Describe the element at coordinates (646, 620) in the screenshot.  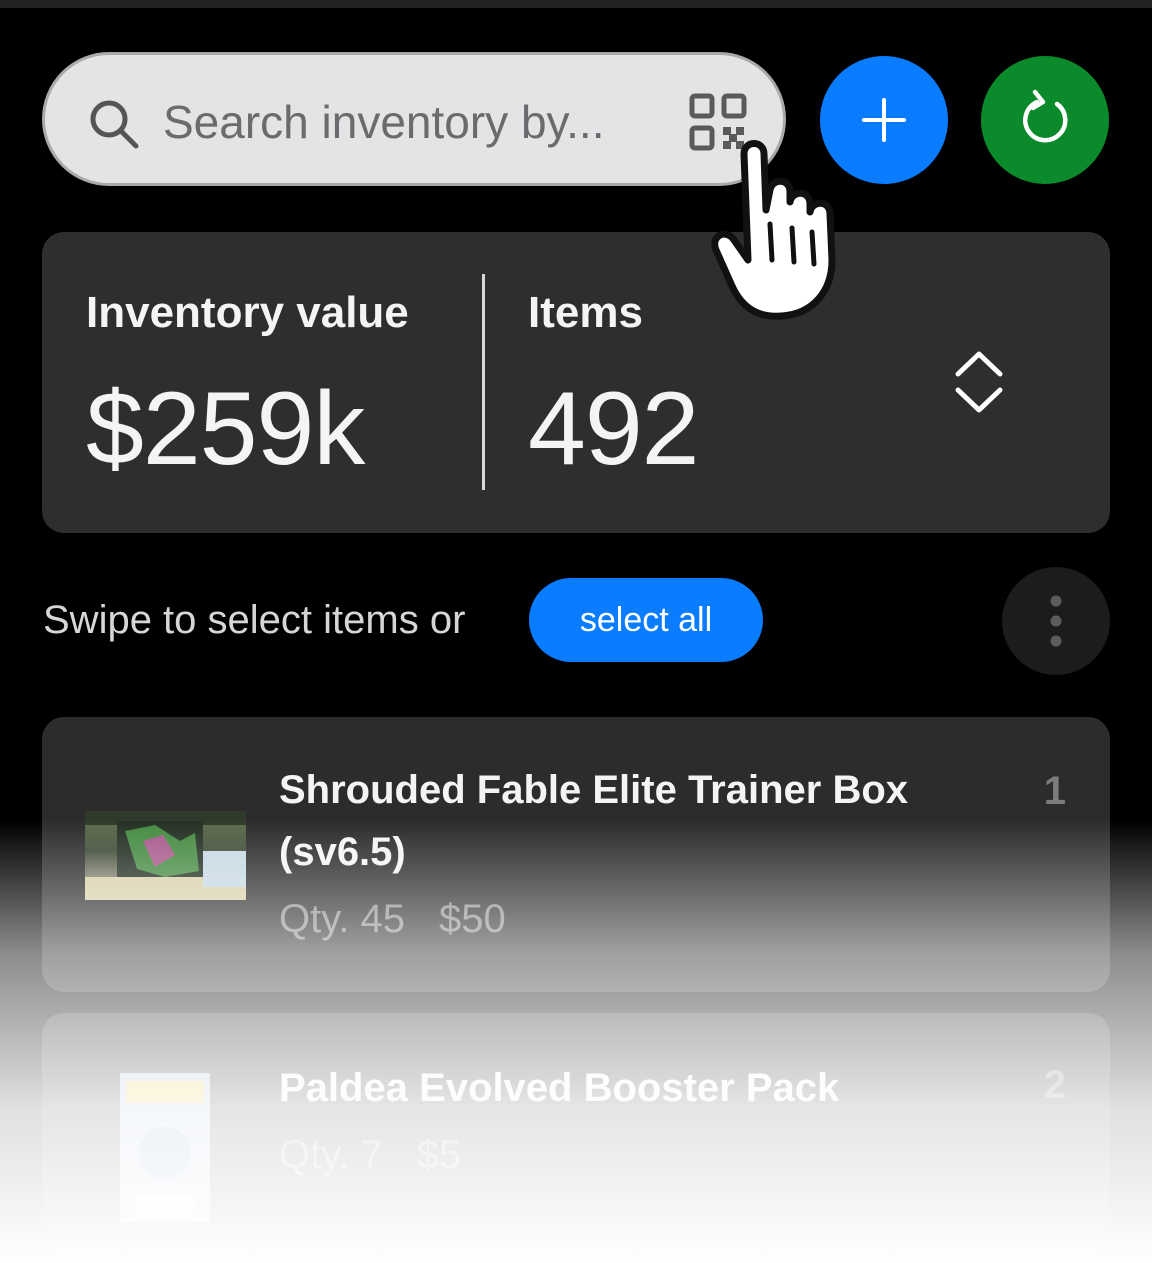
I see `select-all-button: select all` at that location.